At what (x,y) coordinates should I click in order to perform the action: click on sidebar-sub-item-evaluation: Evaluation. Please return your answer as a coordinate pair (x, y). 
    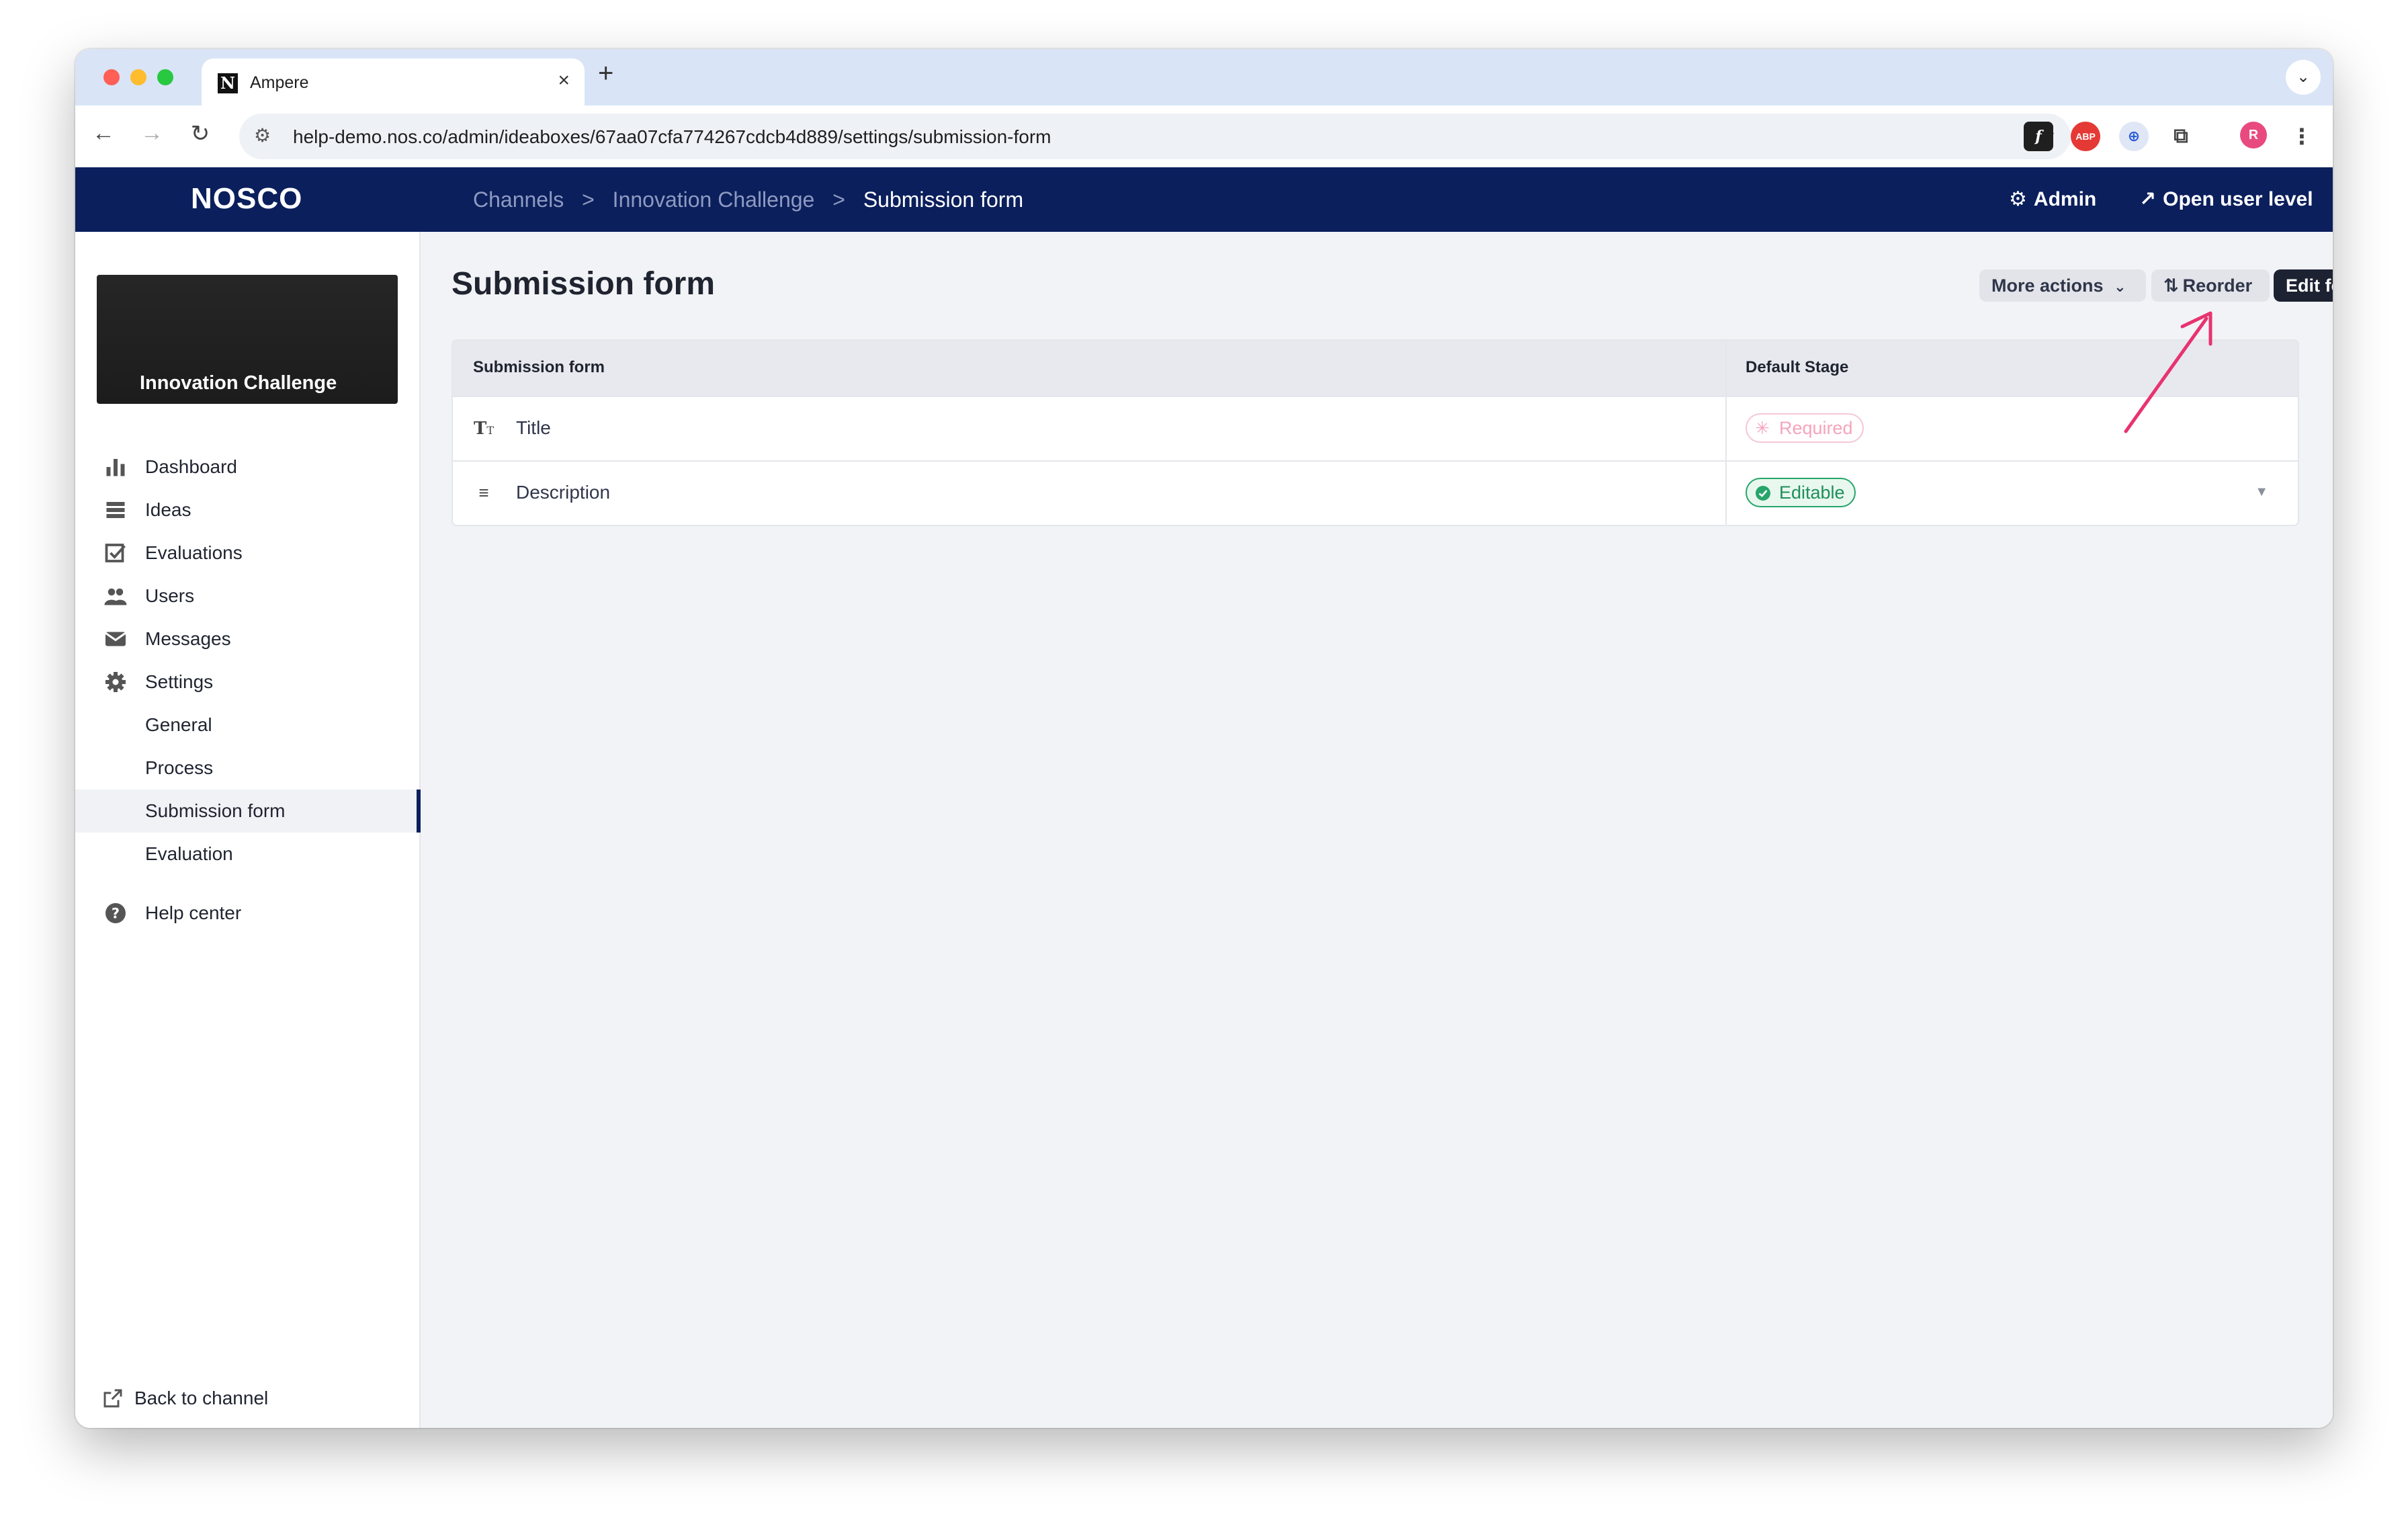
    Looking at the image, I should click on (247, 854).